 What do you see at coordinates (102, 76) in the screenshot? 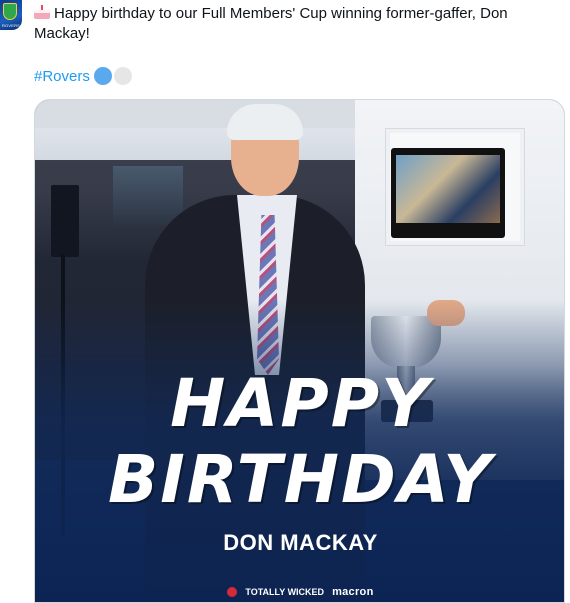
I see `blue-circle-icon` at bounding box center [102, 76].